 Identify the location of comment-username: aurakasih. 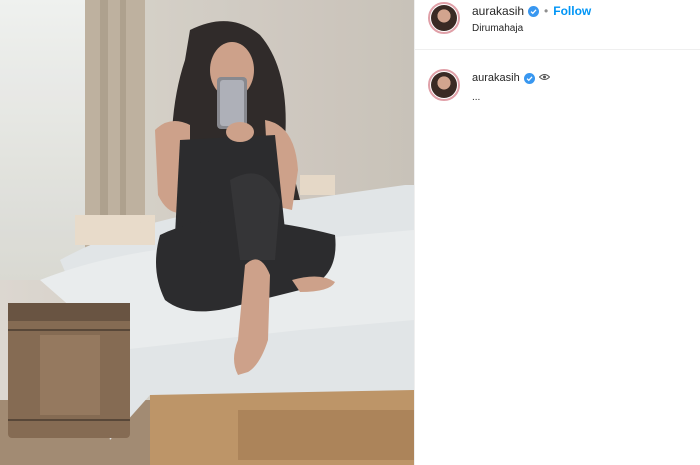
(496, 78).